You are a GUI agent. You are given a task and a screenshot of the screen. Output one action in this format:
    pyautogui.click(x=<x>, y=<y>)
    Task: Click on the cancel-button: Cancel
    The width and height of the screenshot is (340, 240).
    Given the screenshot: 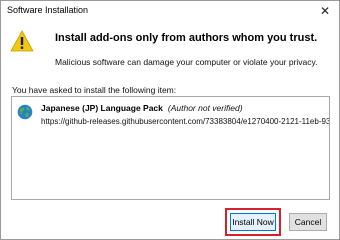 What is the action you would take?
    pyautogui.click(x=308, y=222)
    